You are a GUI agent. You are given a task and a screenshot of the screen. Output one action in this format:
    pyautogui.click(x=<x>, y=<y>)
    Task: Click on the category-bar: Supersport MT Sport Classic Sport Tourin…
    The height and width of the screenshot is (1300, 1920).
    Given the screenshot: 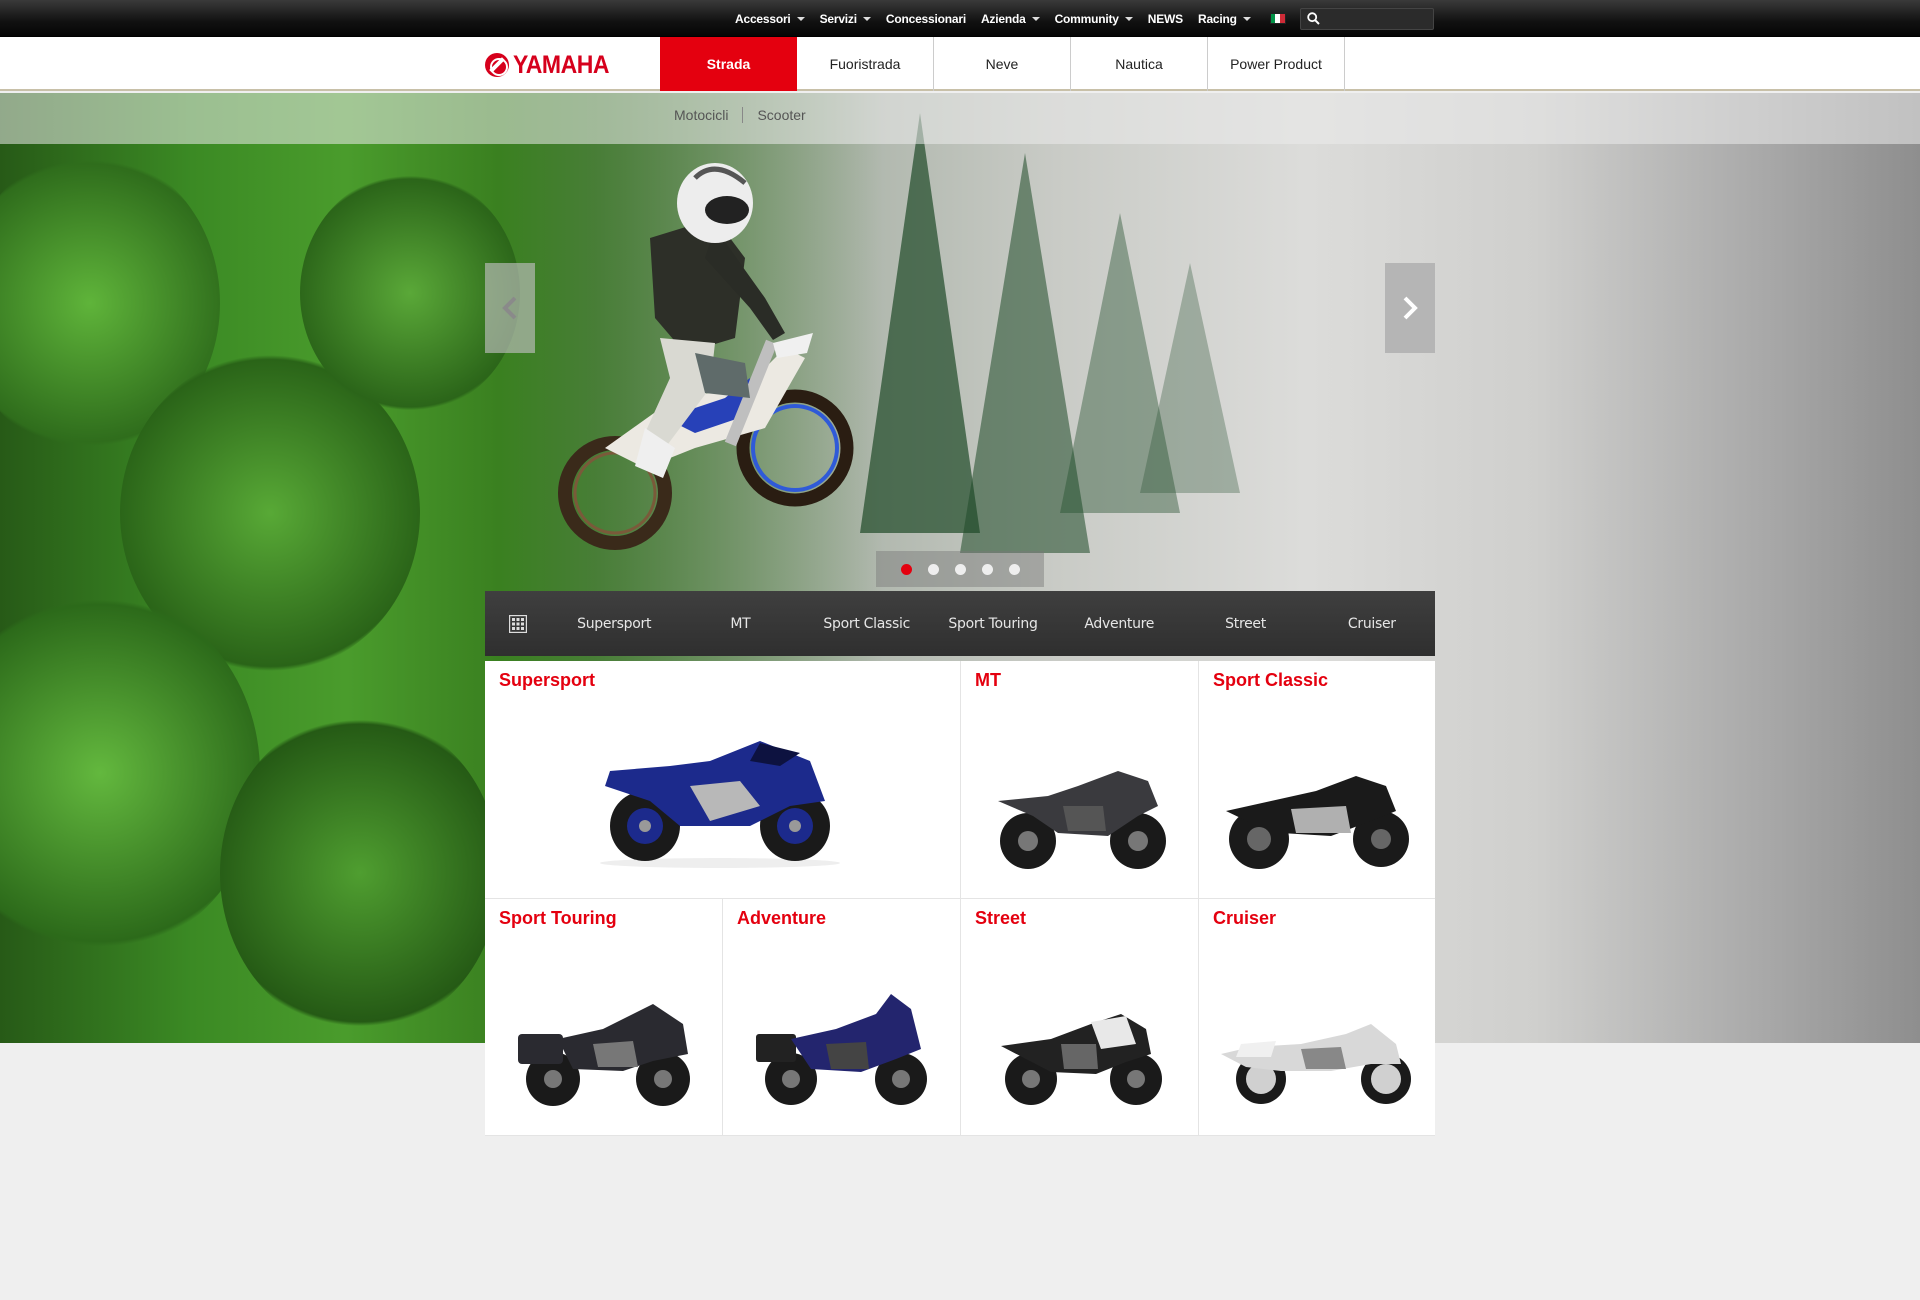 What is the action you would take?
    pyautogui.click(x=960, y=623)
    